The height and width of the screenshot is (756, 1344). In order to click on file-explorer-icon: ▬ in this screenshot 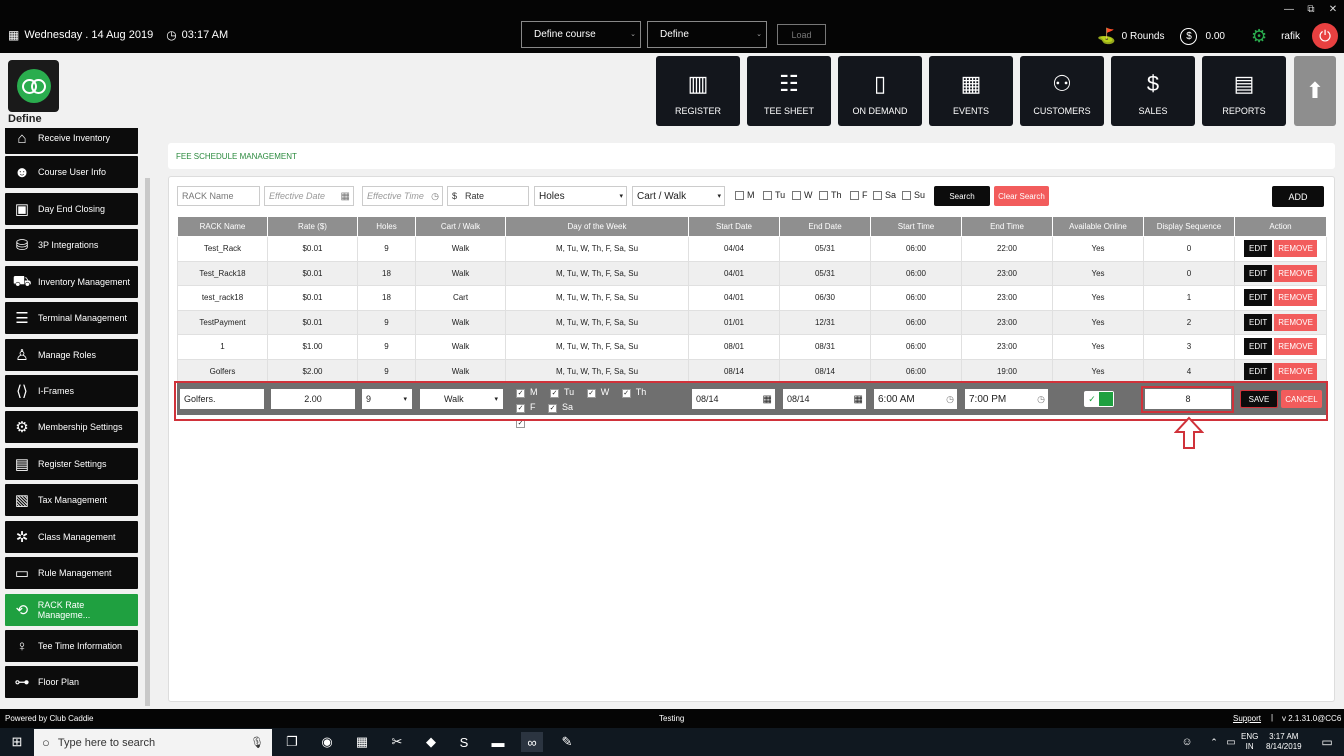, I will do `click(498, 742)`.